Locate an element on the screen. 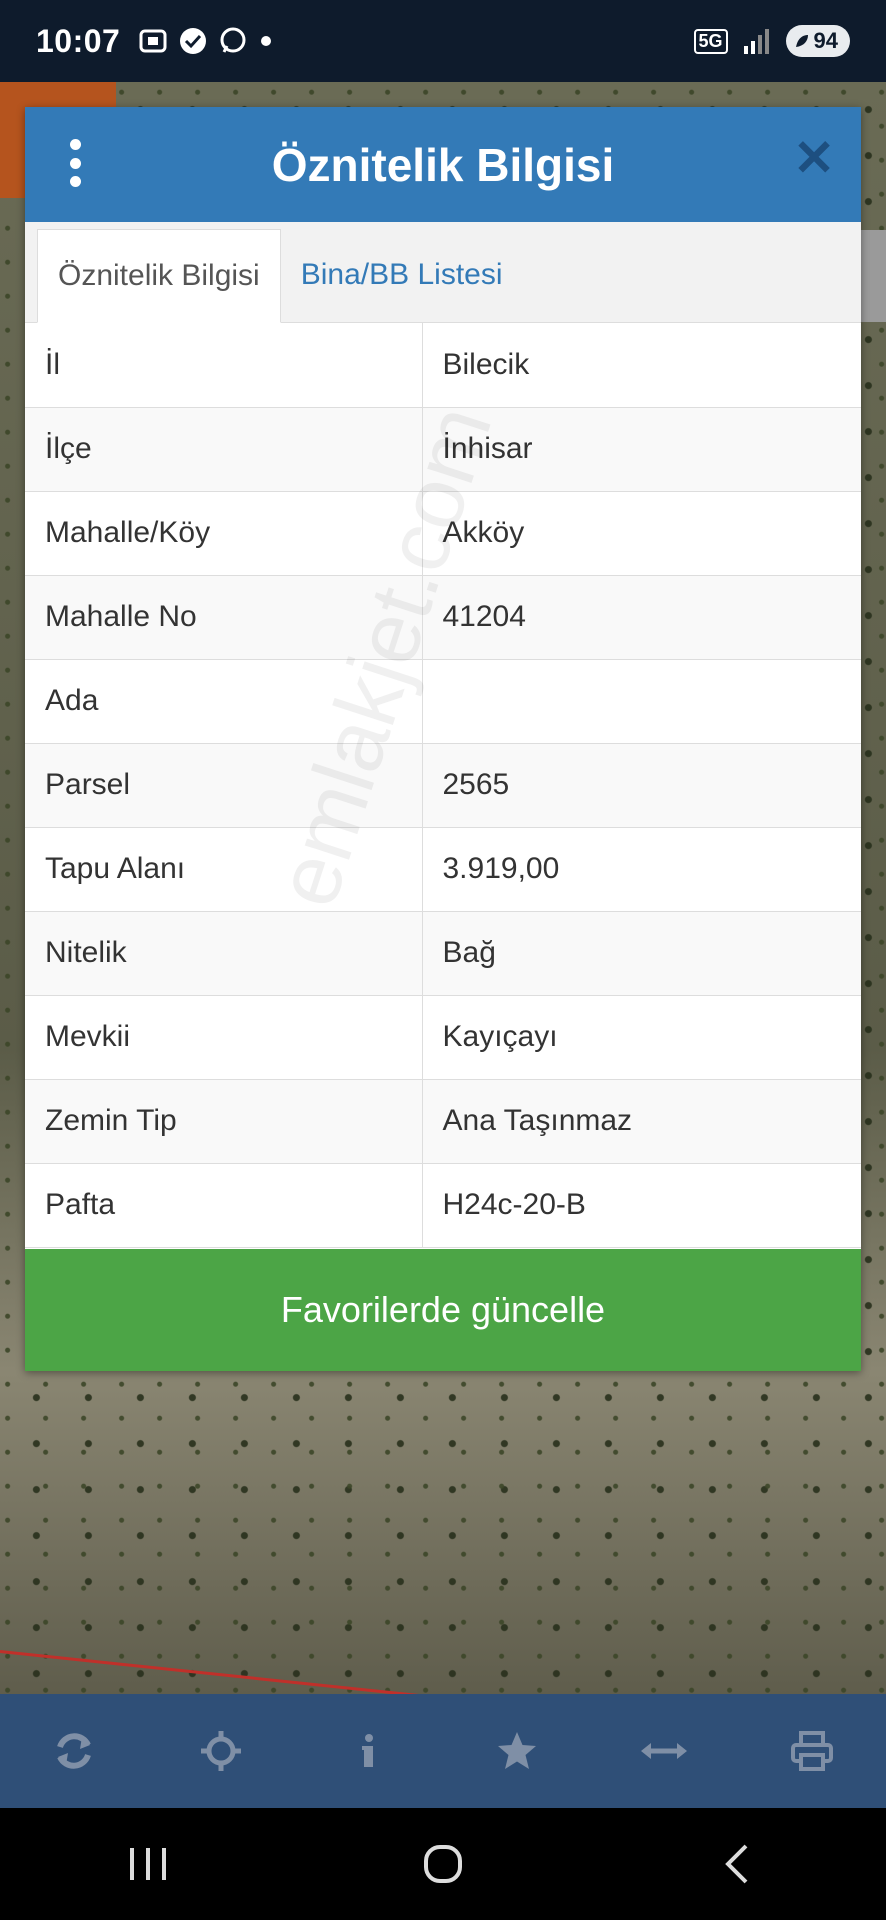 This screenshot has height=1920, width=886. dialog-title: Öznitelik Bilgisi is located at coordinates (443, 164).